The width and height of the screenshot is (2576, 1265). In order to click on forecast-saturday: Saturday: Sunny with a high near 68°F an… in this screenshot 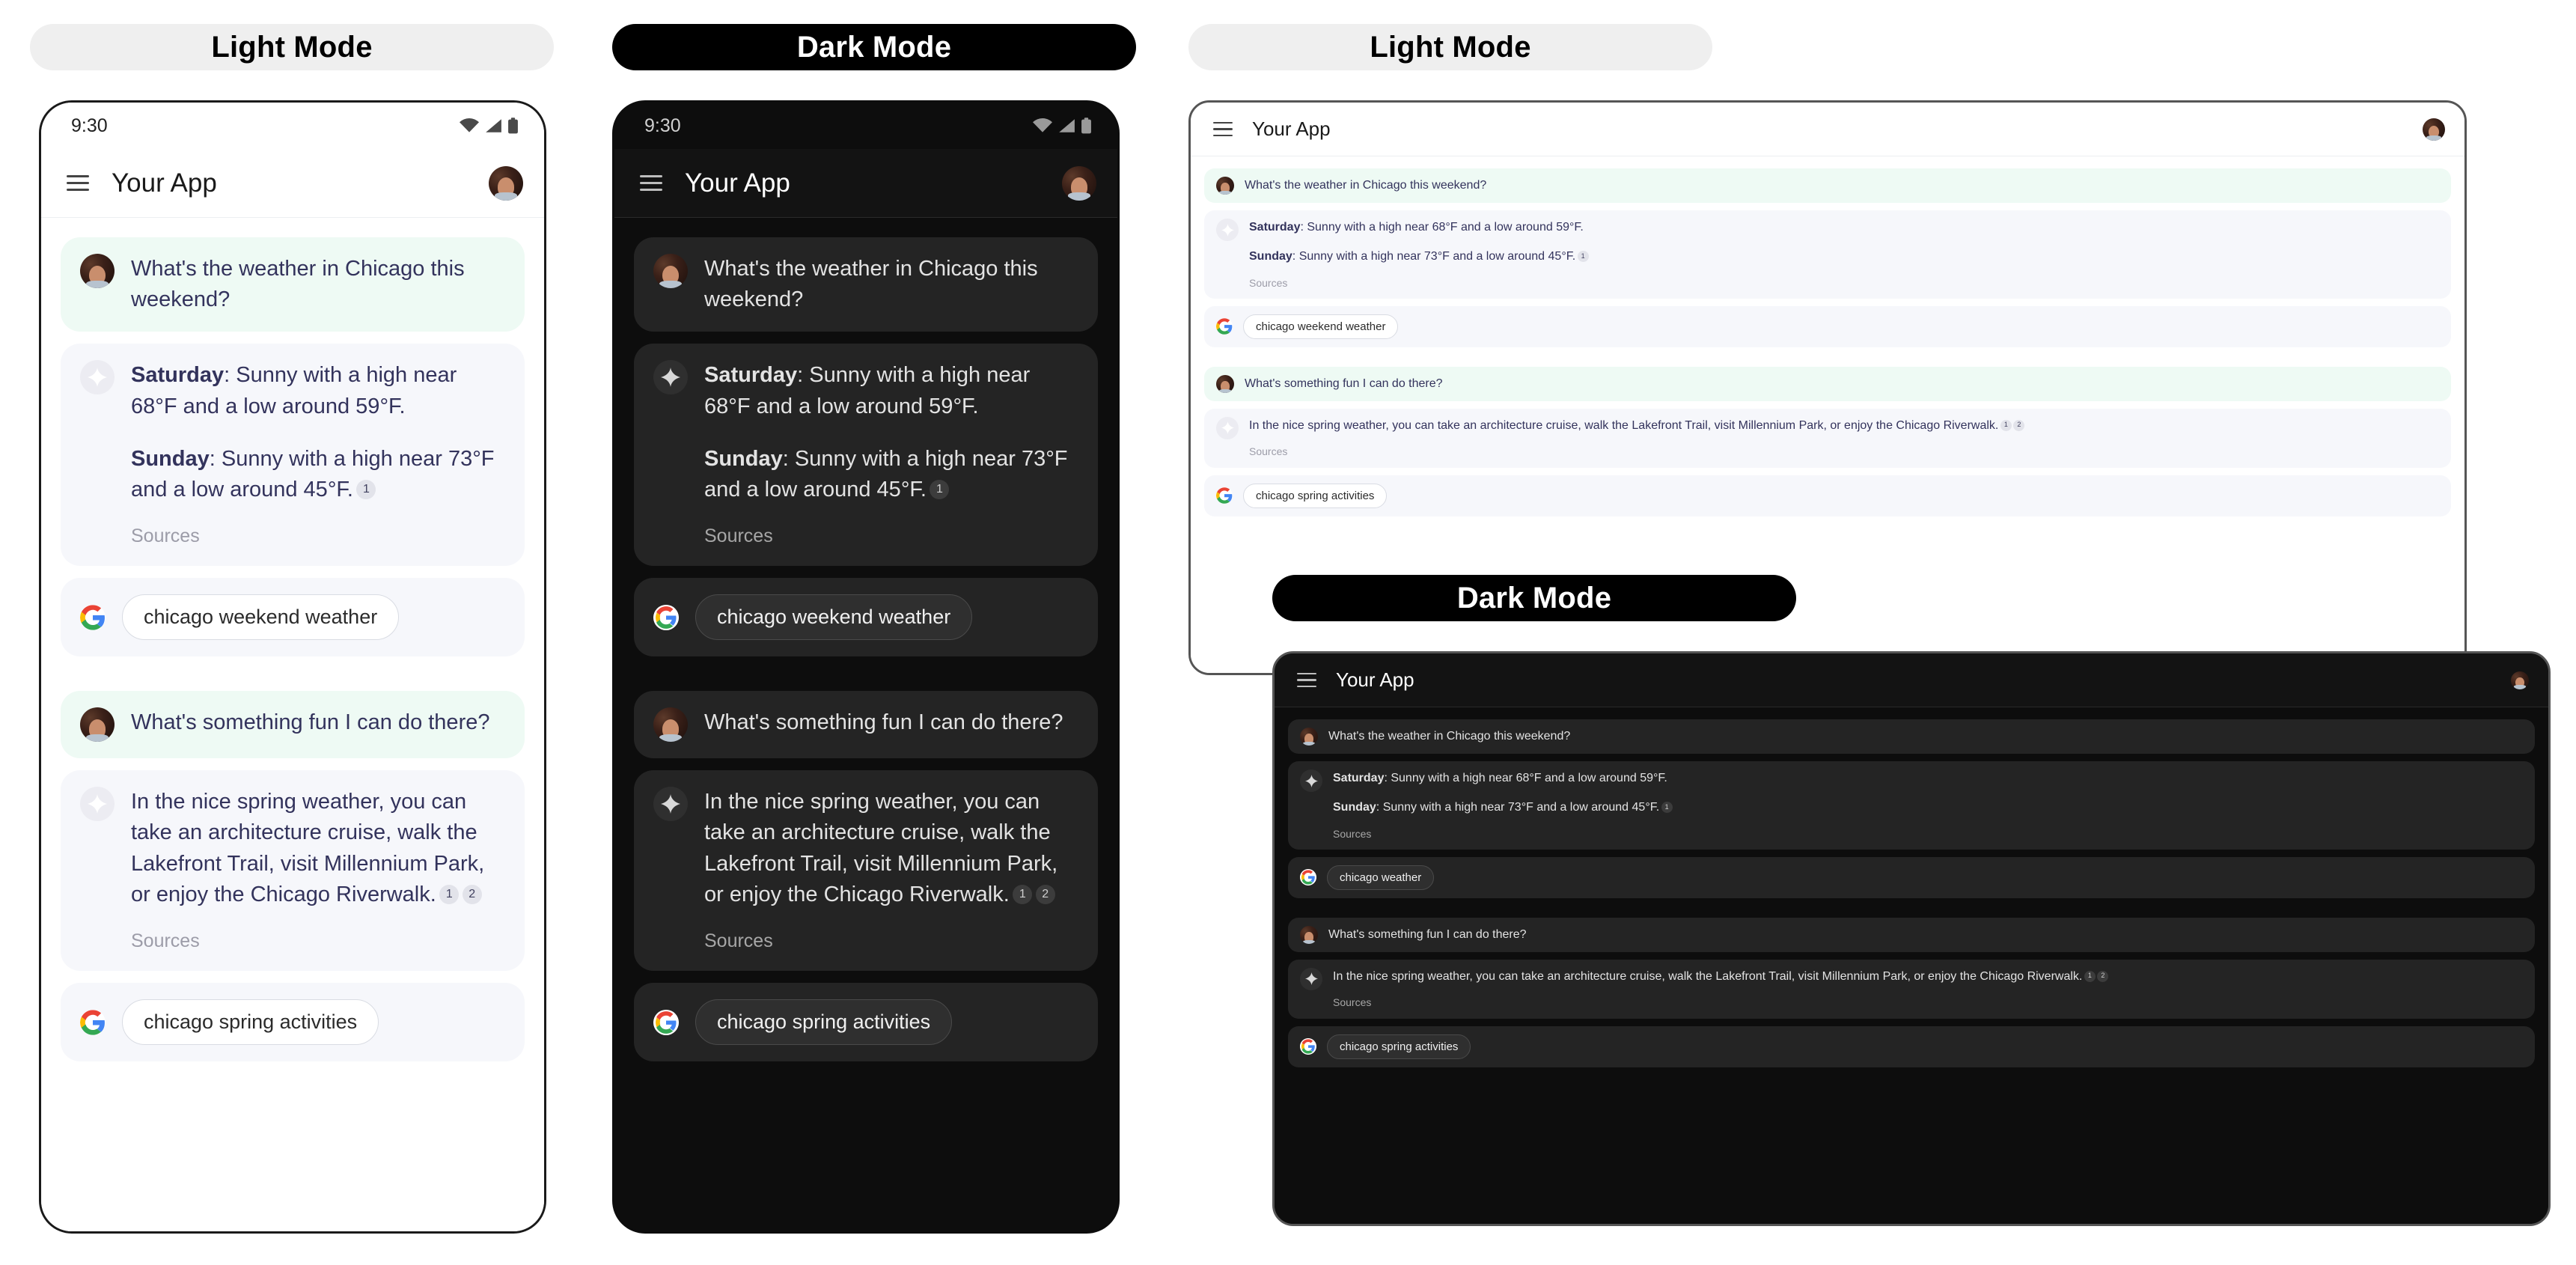, I will do `click(1844, 228)`.